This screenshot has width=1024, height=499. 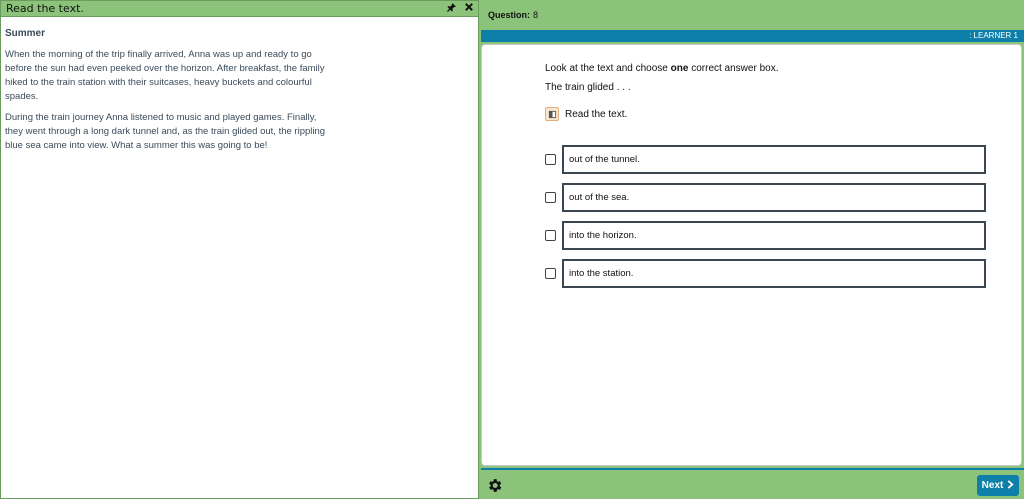 I want to click on question-stem: The train glided . . ., so click(x=588, y=87).